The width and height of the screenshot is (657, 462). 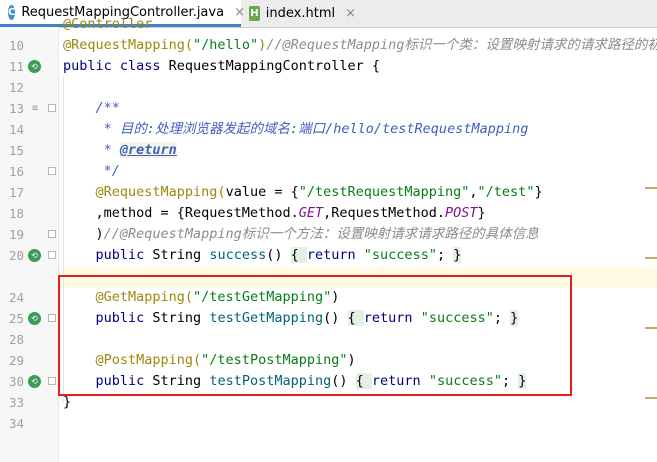 What do you see at coordinates (181, 213) in the screenshot?
I see `code-token: ,method = {RequestMethod.` at bounding box center [181, 213].